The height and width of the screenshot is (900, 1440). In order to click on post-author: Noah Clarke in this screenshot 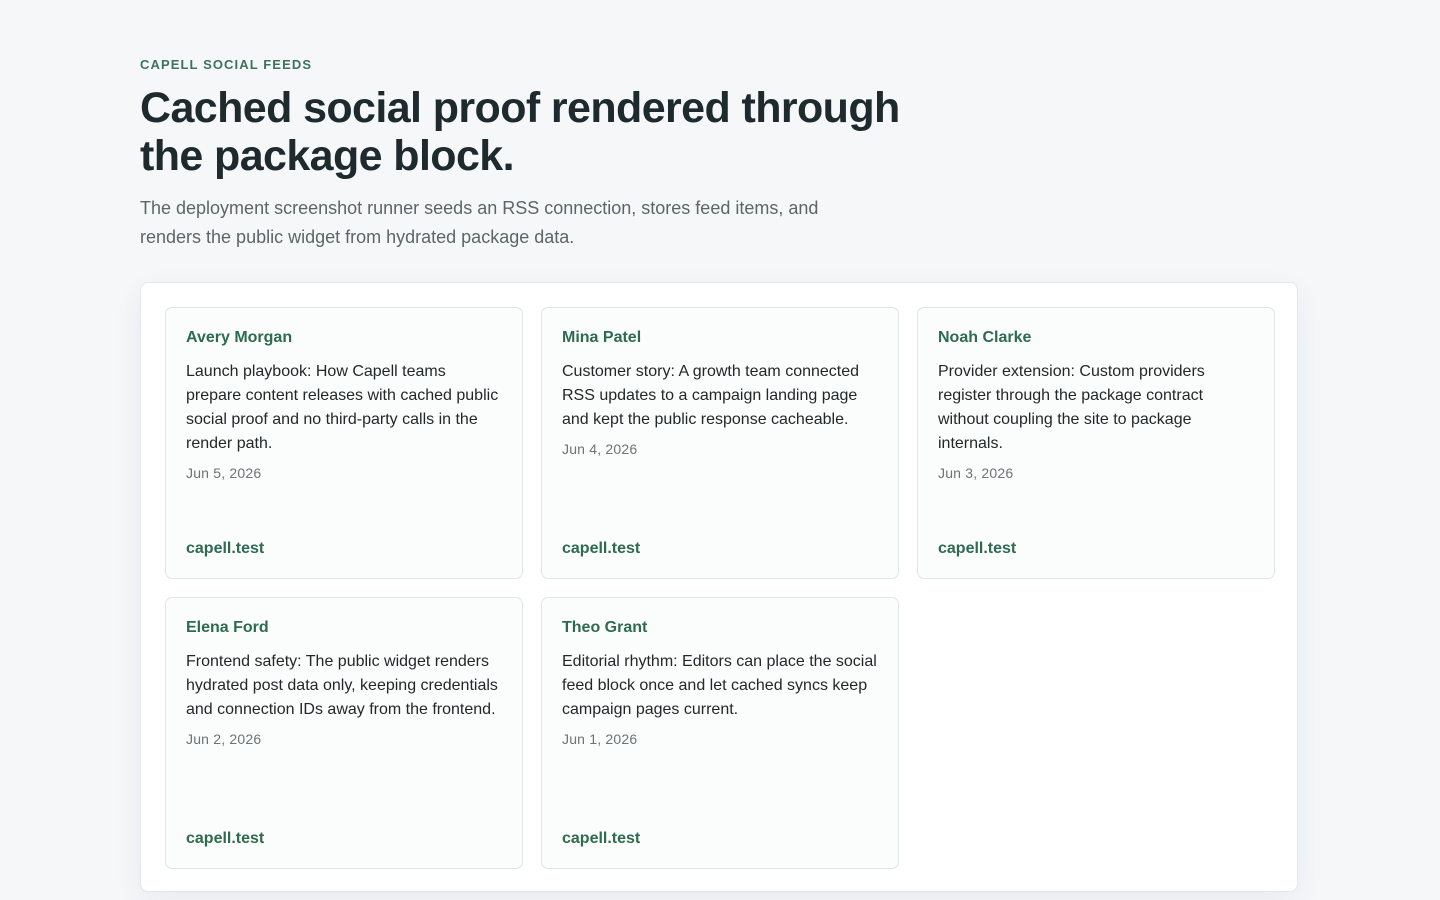, I will do `click(985, 337)`.